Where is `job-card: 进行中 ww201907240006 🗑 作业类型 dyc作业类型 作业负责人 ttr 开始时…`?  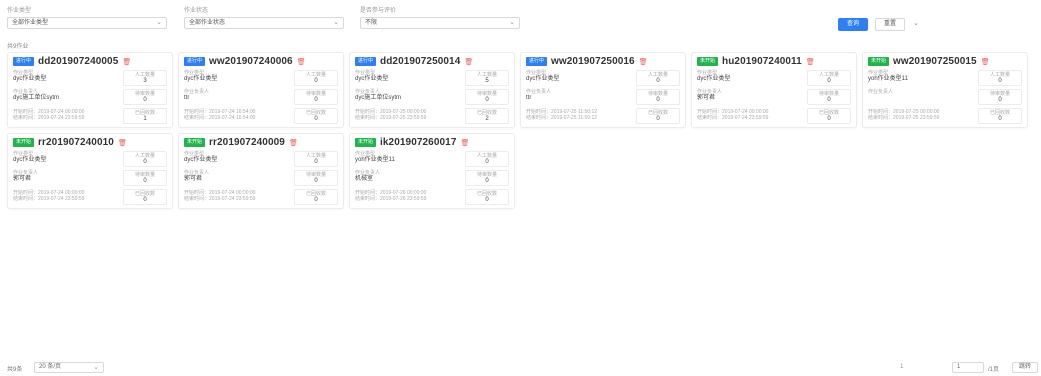
job-card: 进行中 ww201907240006 🗑 作业类型 dyc作业类型 作业负责人 ttr 开始时… is located at coordinates (261, 90).